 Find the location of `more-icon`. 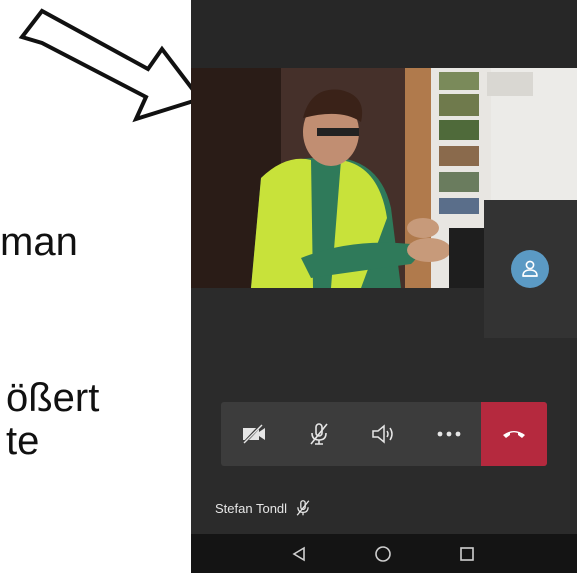

more-icon is located at coordinates (448, 434).